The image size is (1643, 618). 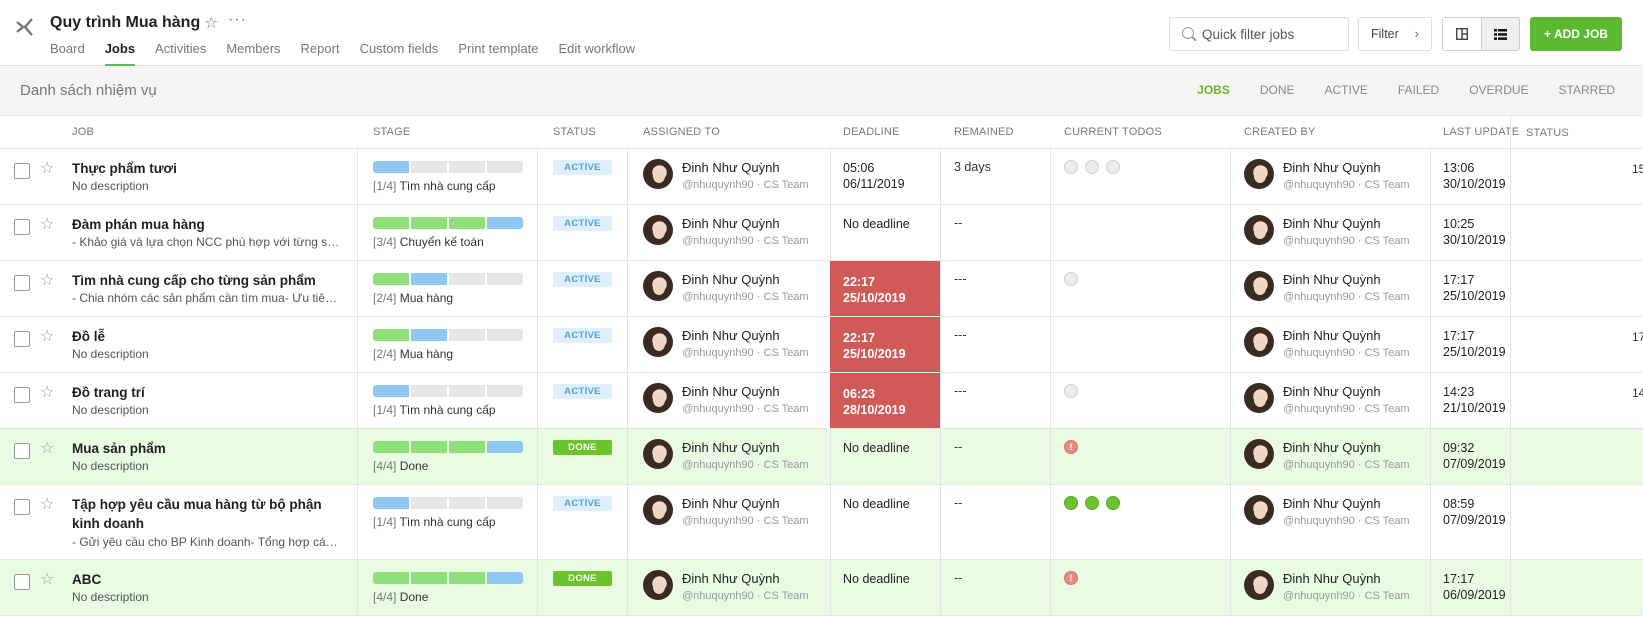 What do you see at coordinates (180, 53) in the screenshot?
I see `tab-activities: Activities` at bounding box center [180, 53].